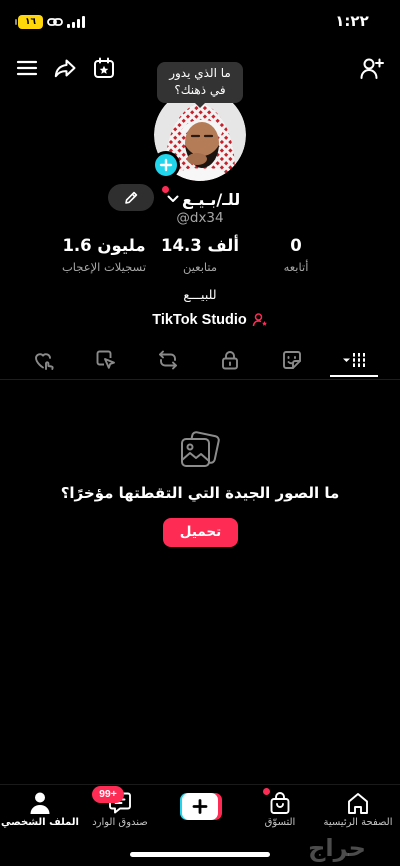  Describe the element at coordinates (104, 267) in the screenshot. I see `stat-label: تسجيلات الإعجاب` at that location.